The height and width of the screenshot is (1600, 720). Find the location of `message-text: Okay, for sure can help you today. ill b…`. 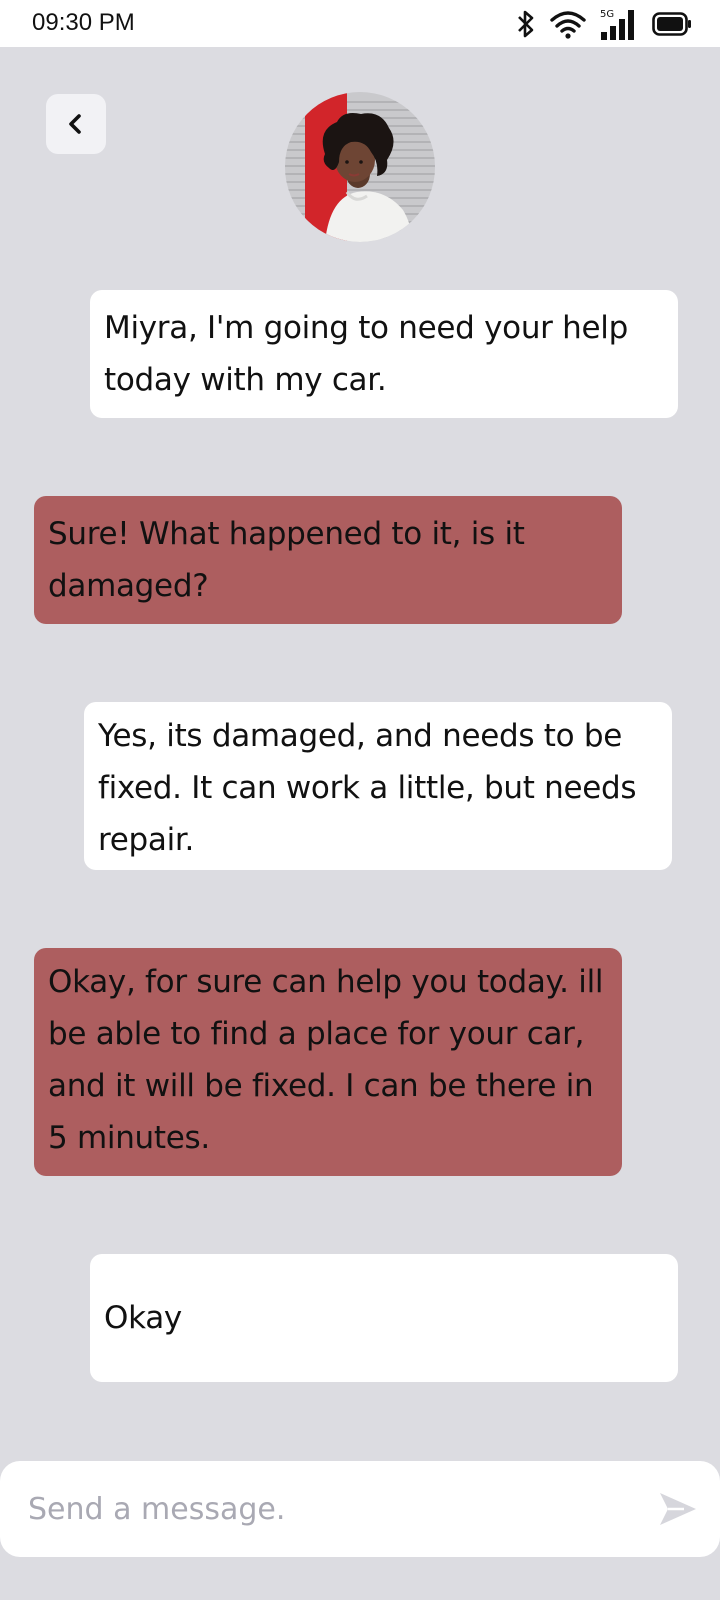

message-text: Okay, for sure can help you today. ill b… is located at coordinates (326, 1060).